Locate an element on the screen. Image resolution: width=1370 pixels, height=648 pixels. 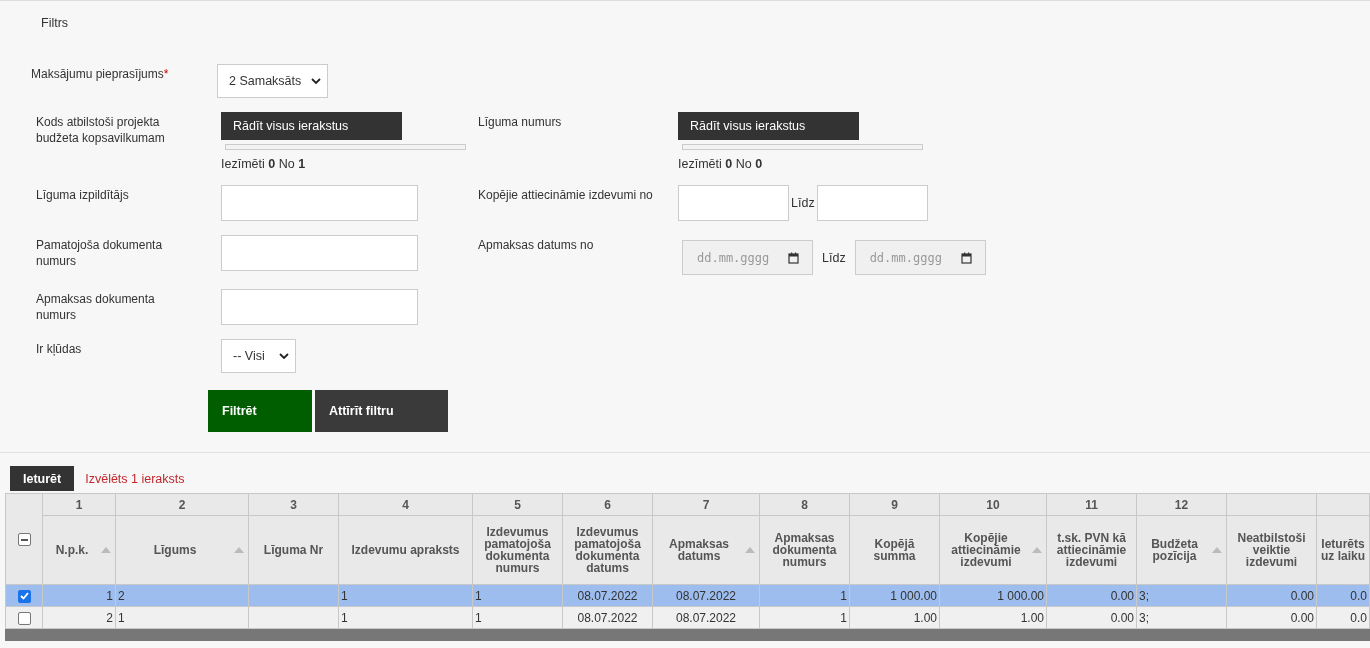
column-header: N.p.k. is located at coordinates (79, 550).